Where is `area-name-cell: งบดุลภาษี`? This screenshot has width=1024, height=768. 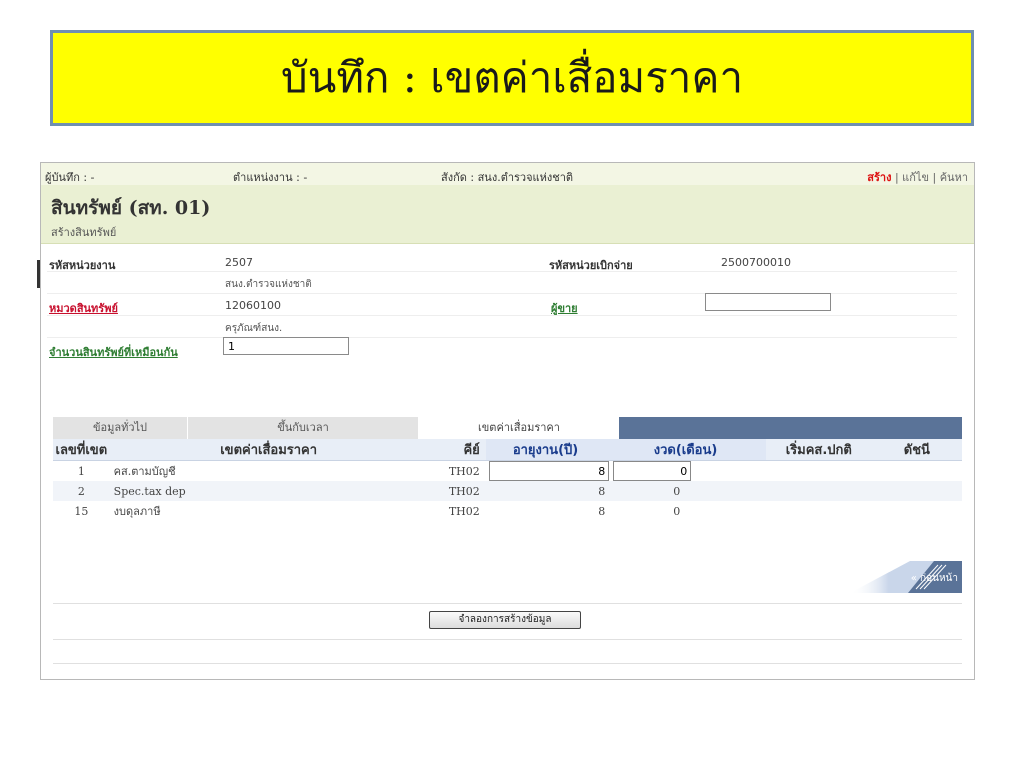 area-name-cell: งบดุลภาษี is located at coordinates (266, 511).